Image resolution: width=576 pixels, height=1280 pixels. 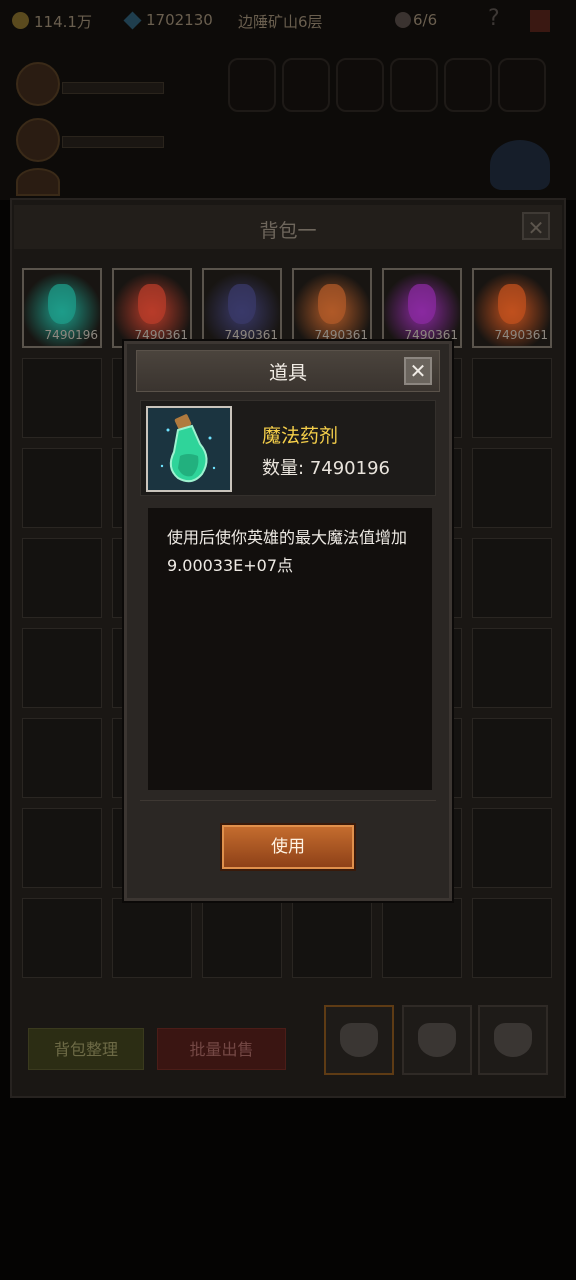 What do you see at coordinates (494, 18) in the screenshot?
I see `help-icon: ?` at bounding box center [494, 18].